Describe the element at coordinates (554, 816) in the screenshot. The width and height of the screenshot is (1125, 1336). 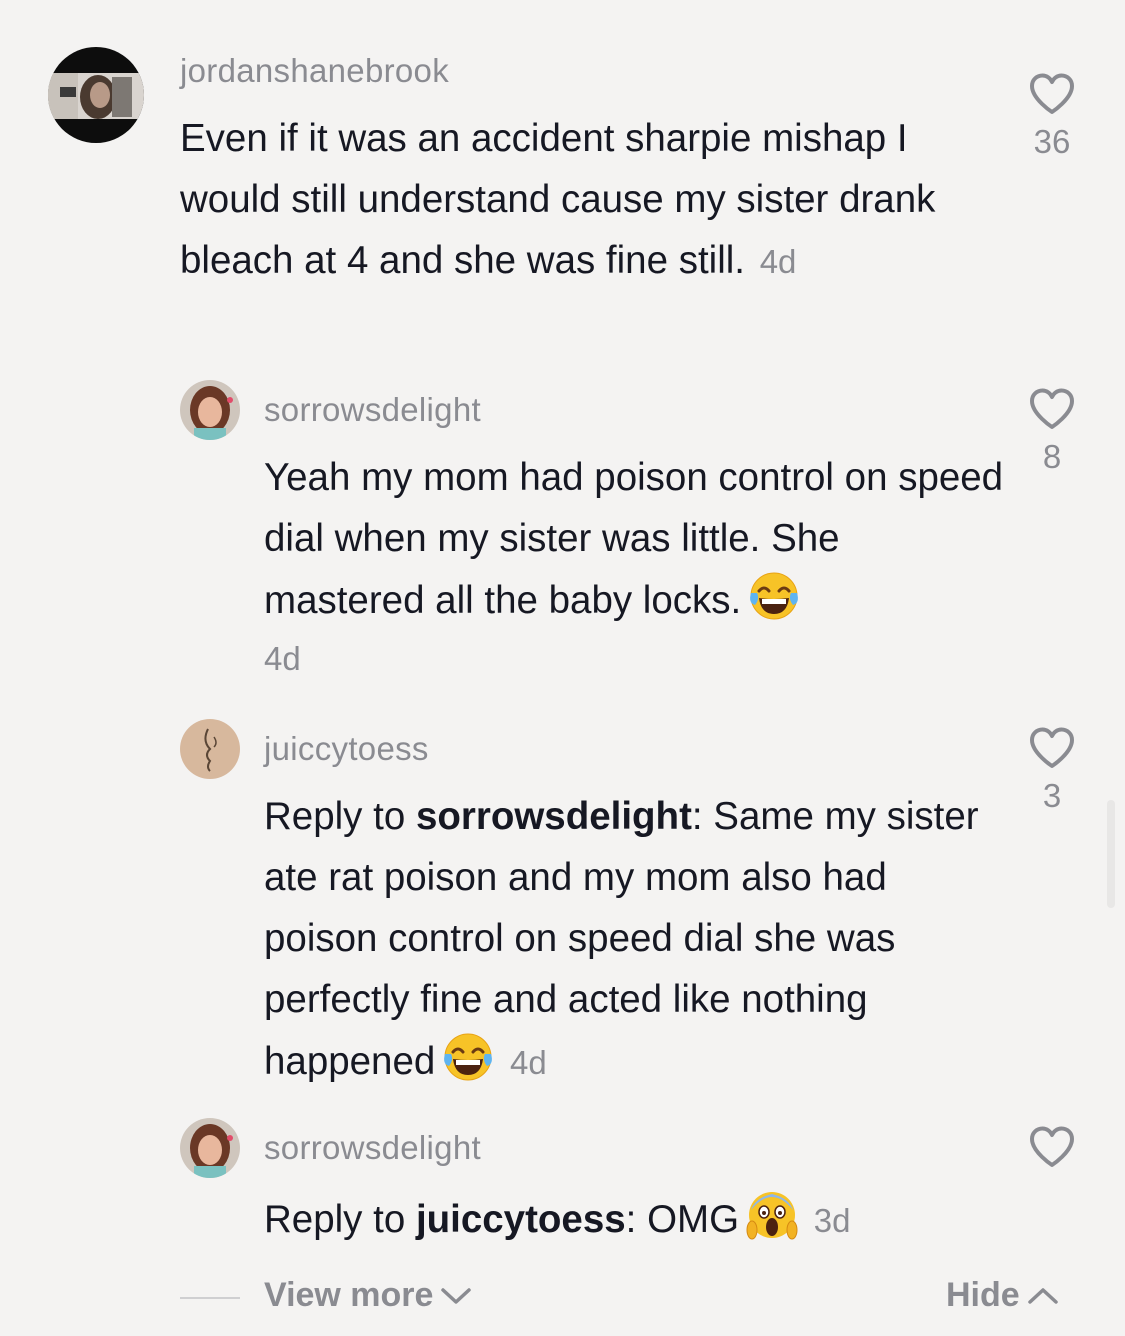
I see `reply-to-user-link: sorrowsdelight` at that location.